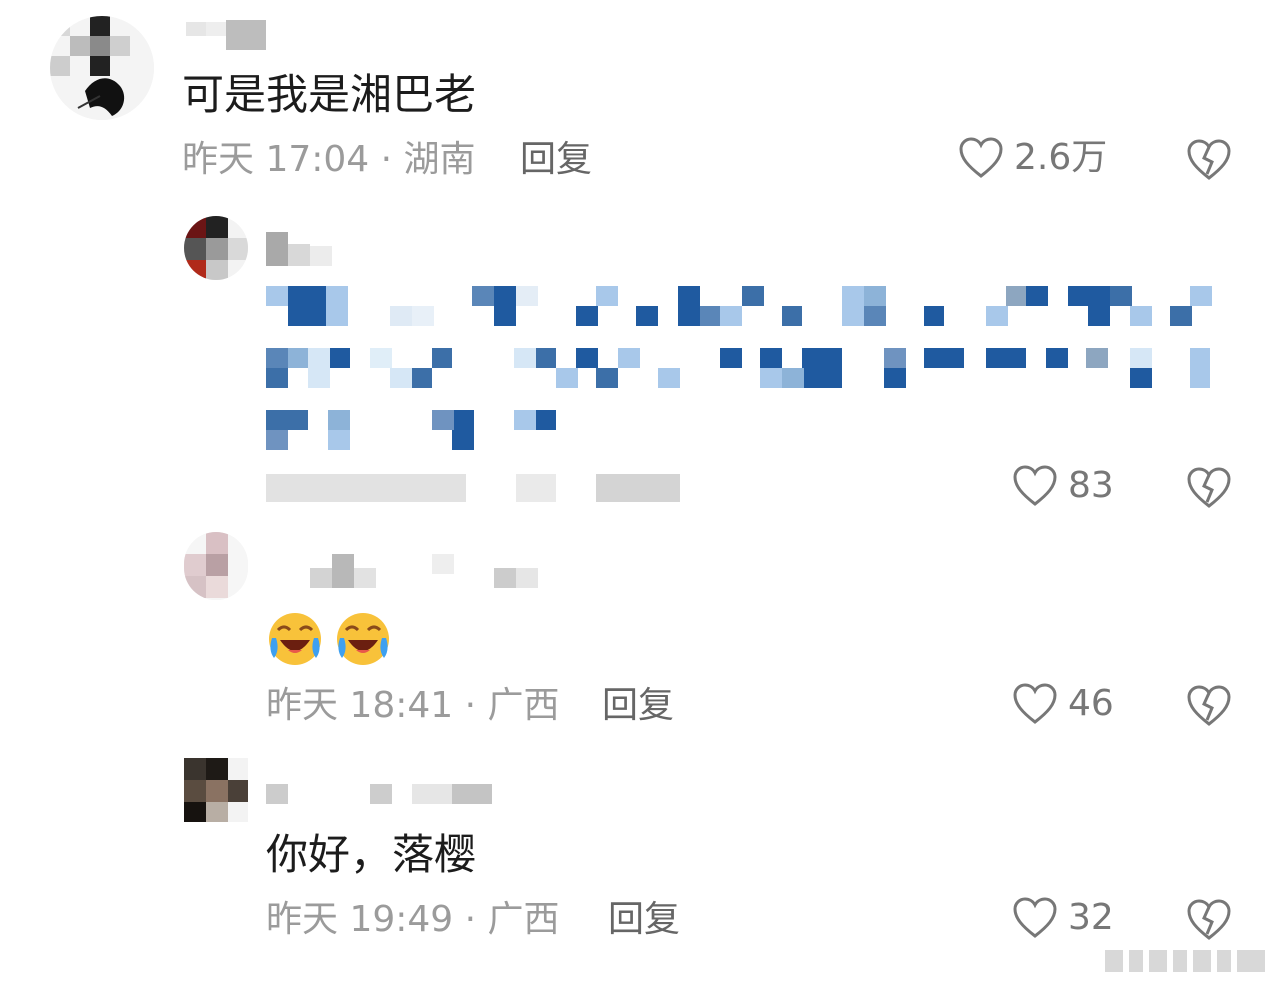 The height and width of the screenshot is (986, 1284). I want to click on watermark, so click(1185, 961).